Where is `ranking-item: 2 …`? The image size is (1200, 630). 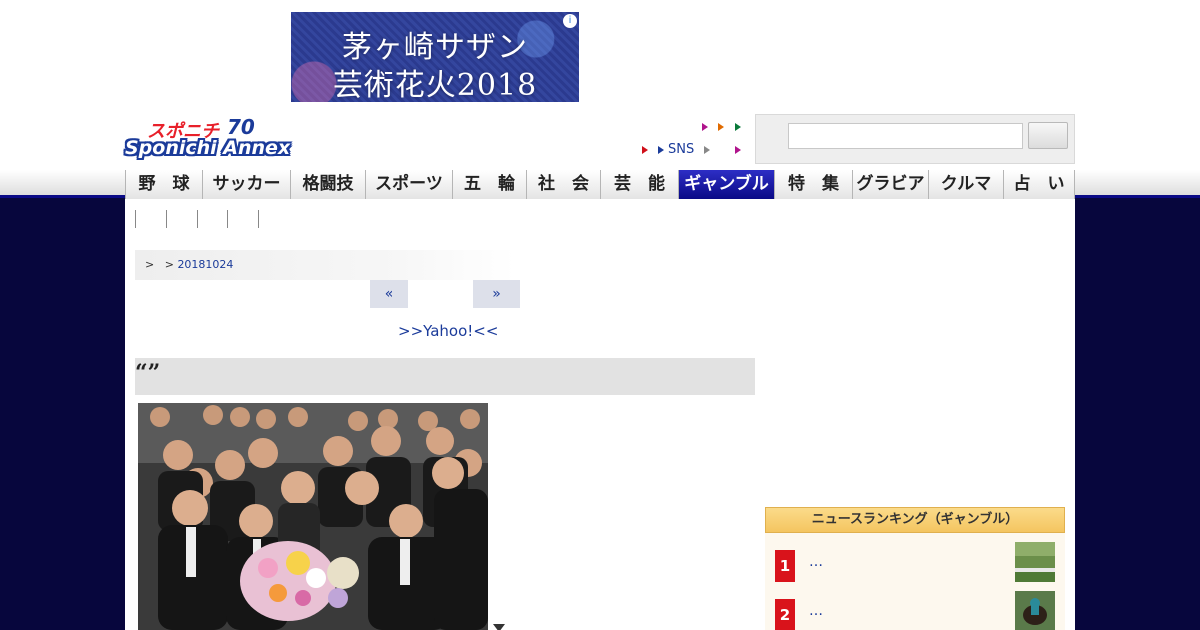 ranking-item: 2 … is located at coordinates (915, 610).